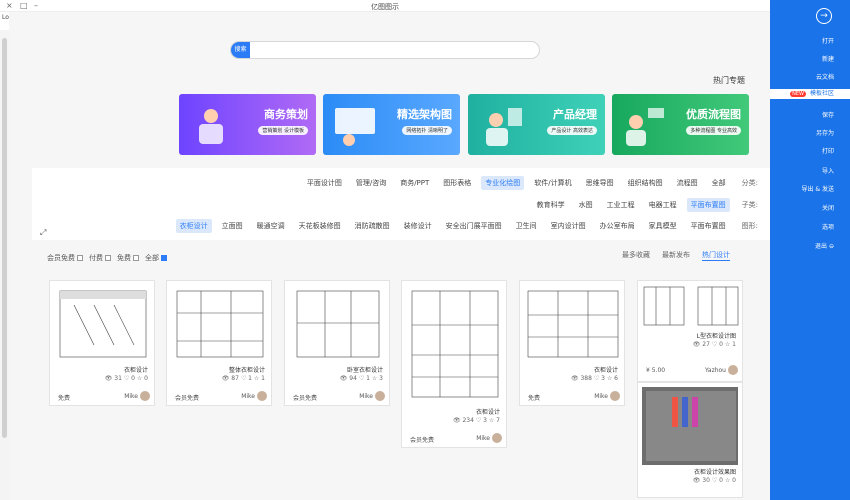 The width and height of the screenshot is (850, 500). Describe the element at coordinates (690, 440) in the screenshot. I see `template-card: 衣柜设计效果图 👁 30 ♡ 0 ☆ 0` at that location.